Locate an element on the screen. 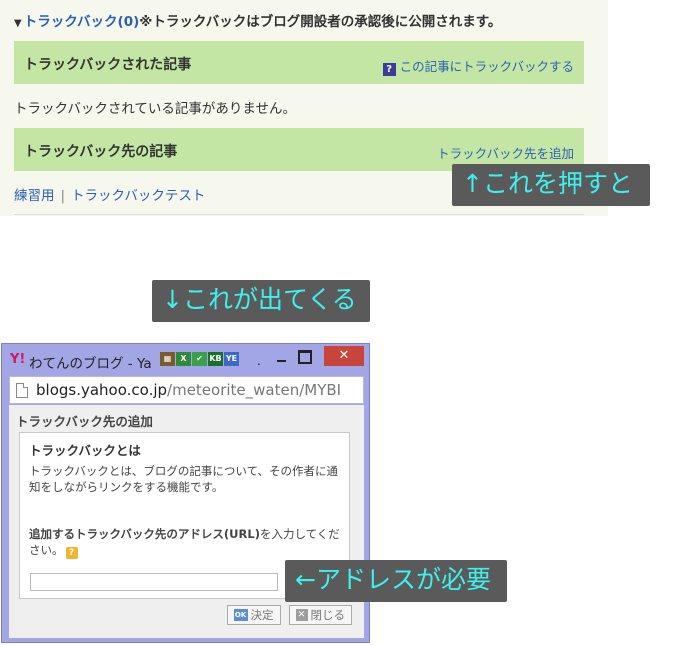 The width and height of the screenshot is (698, 645). yahoo-logo-icon: Y! is located at coordinates (18, 359).